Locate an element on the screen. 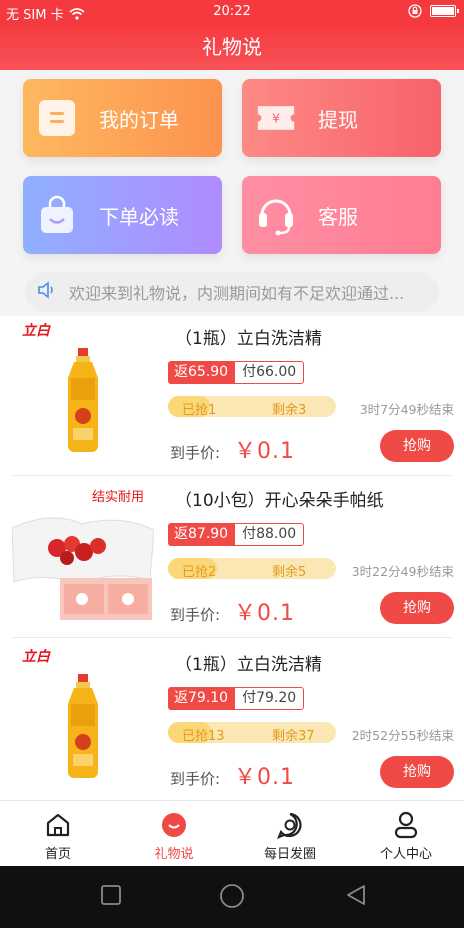 Image resolution: width=464 pixels, height=928 pixels. withdraw-label: 提现 is located at coordinates (338, 119).